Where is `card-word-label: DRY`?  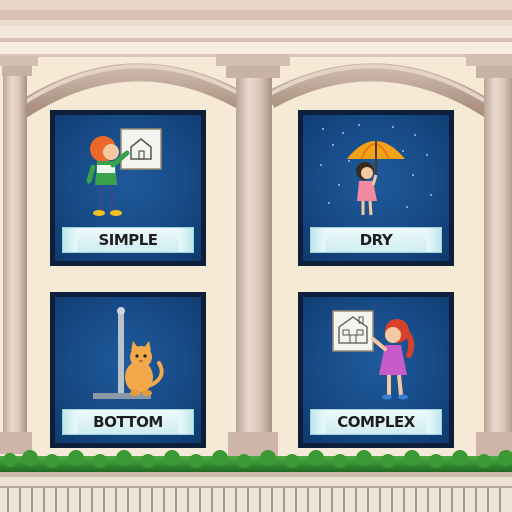 card-word-label: DRY is located at coordinates (376, 240).